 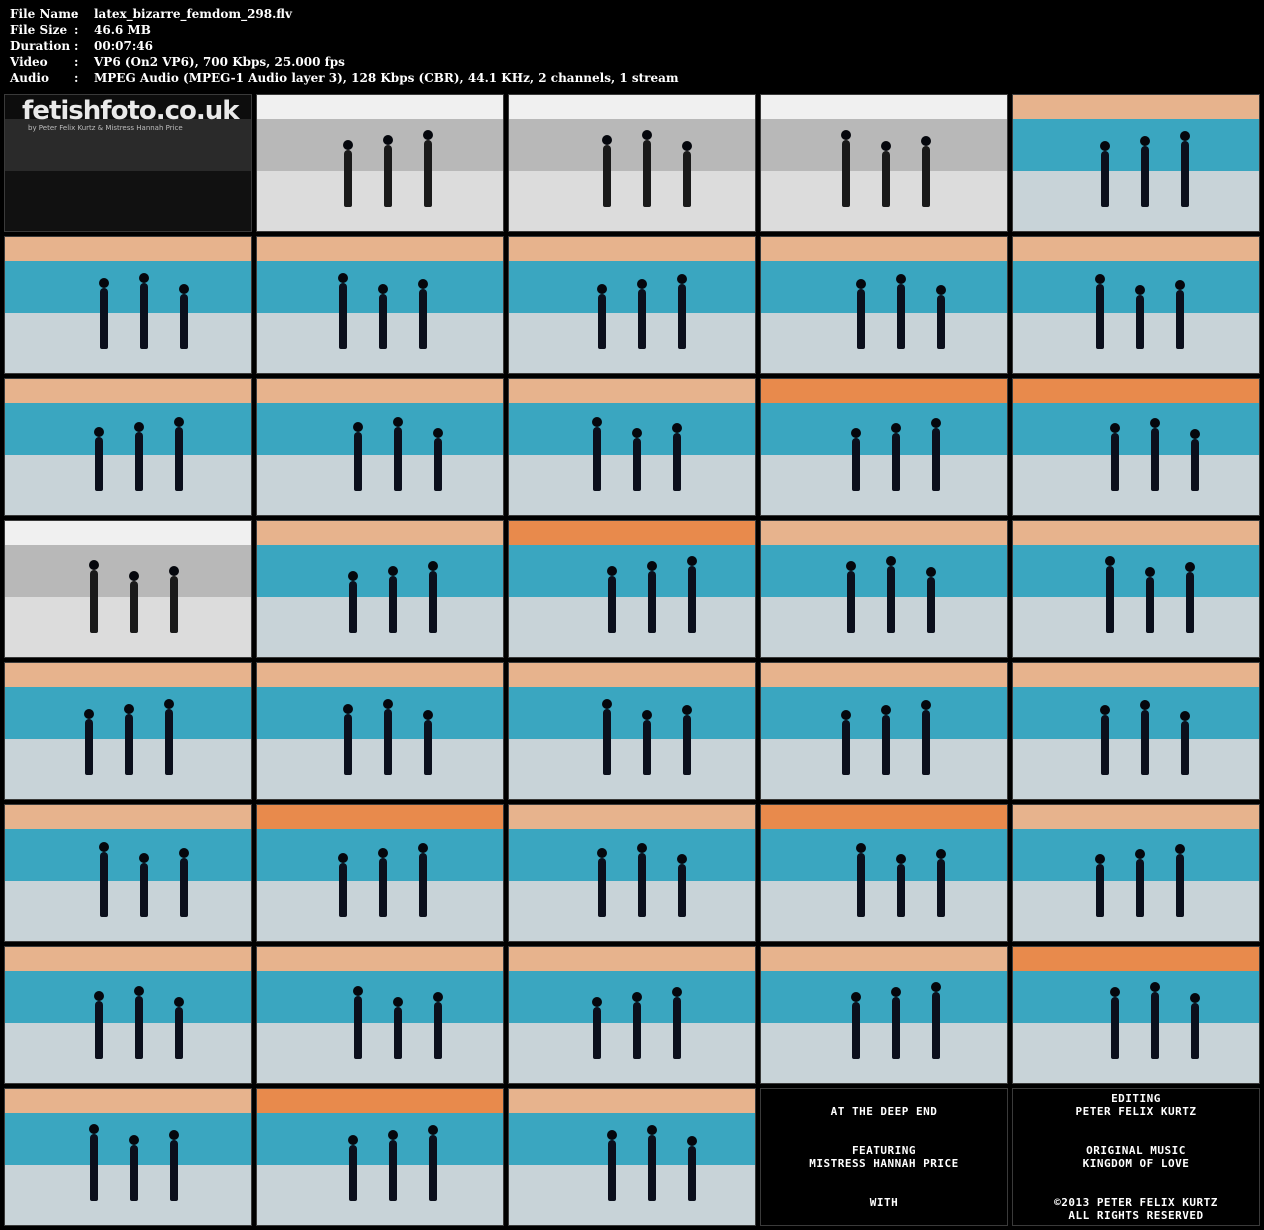 I want to click on title-card-line: FEATURING, so click(x=884, y=1150).